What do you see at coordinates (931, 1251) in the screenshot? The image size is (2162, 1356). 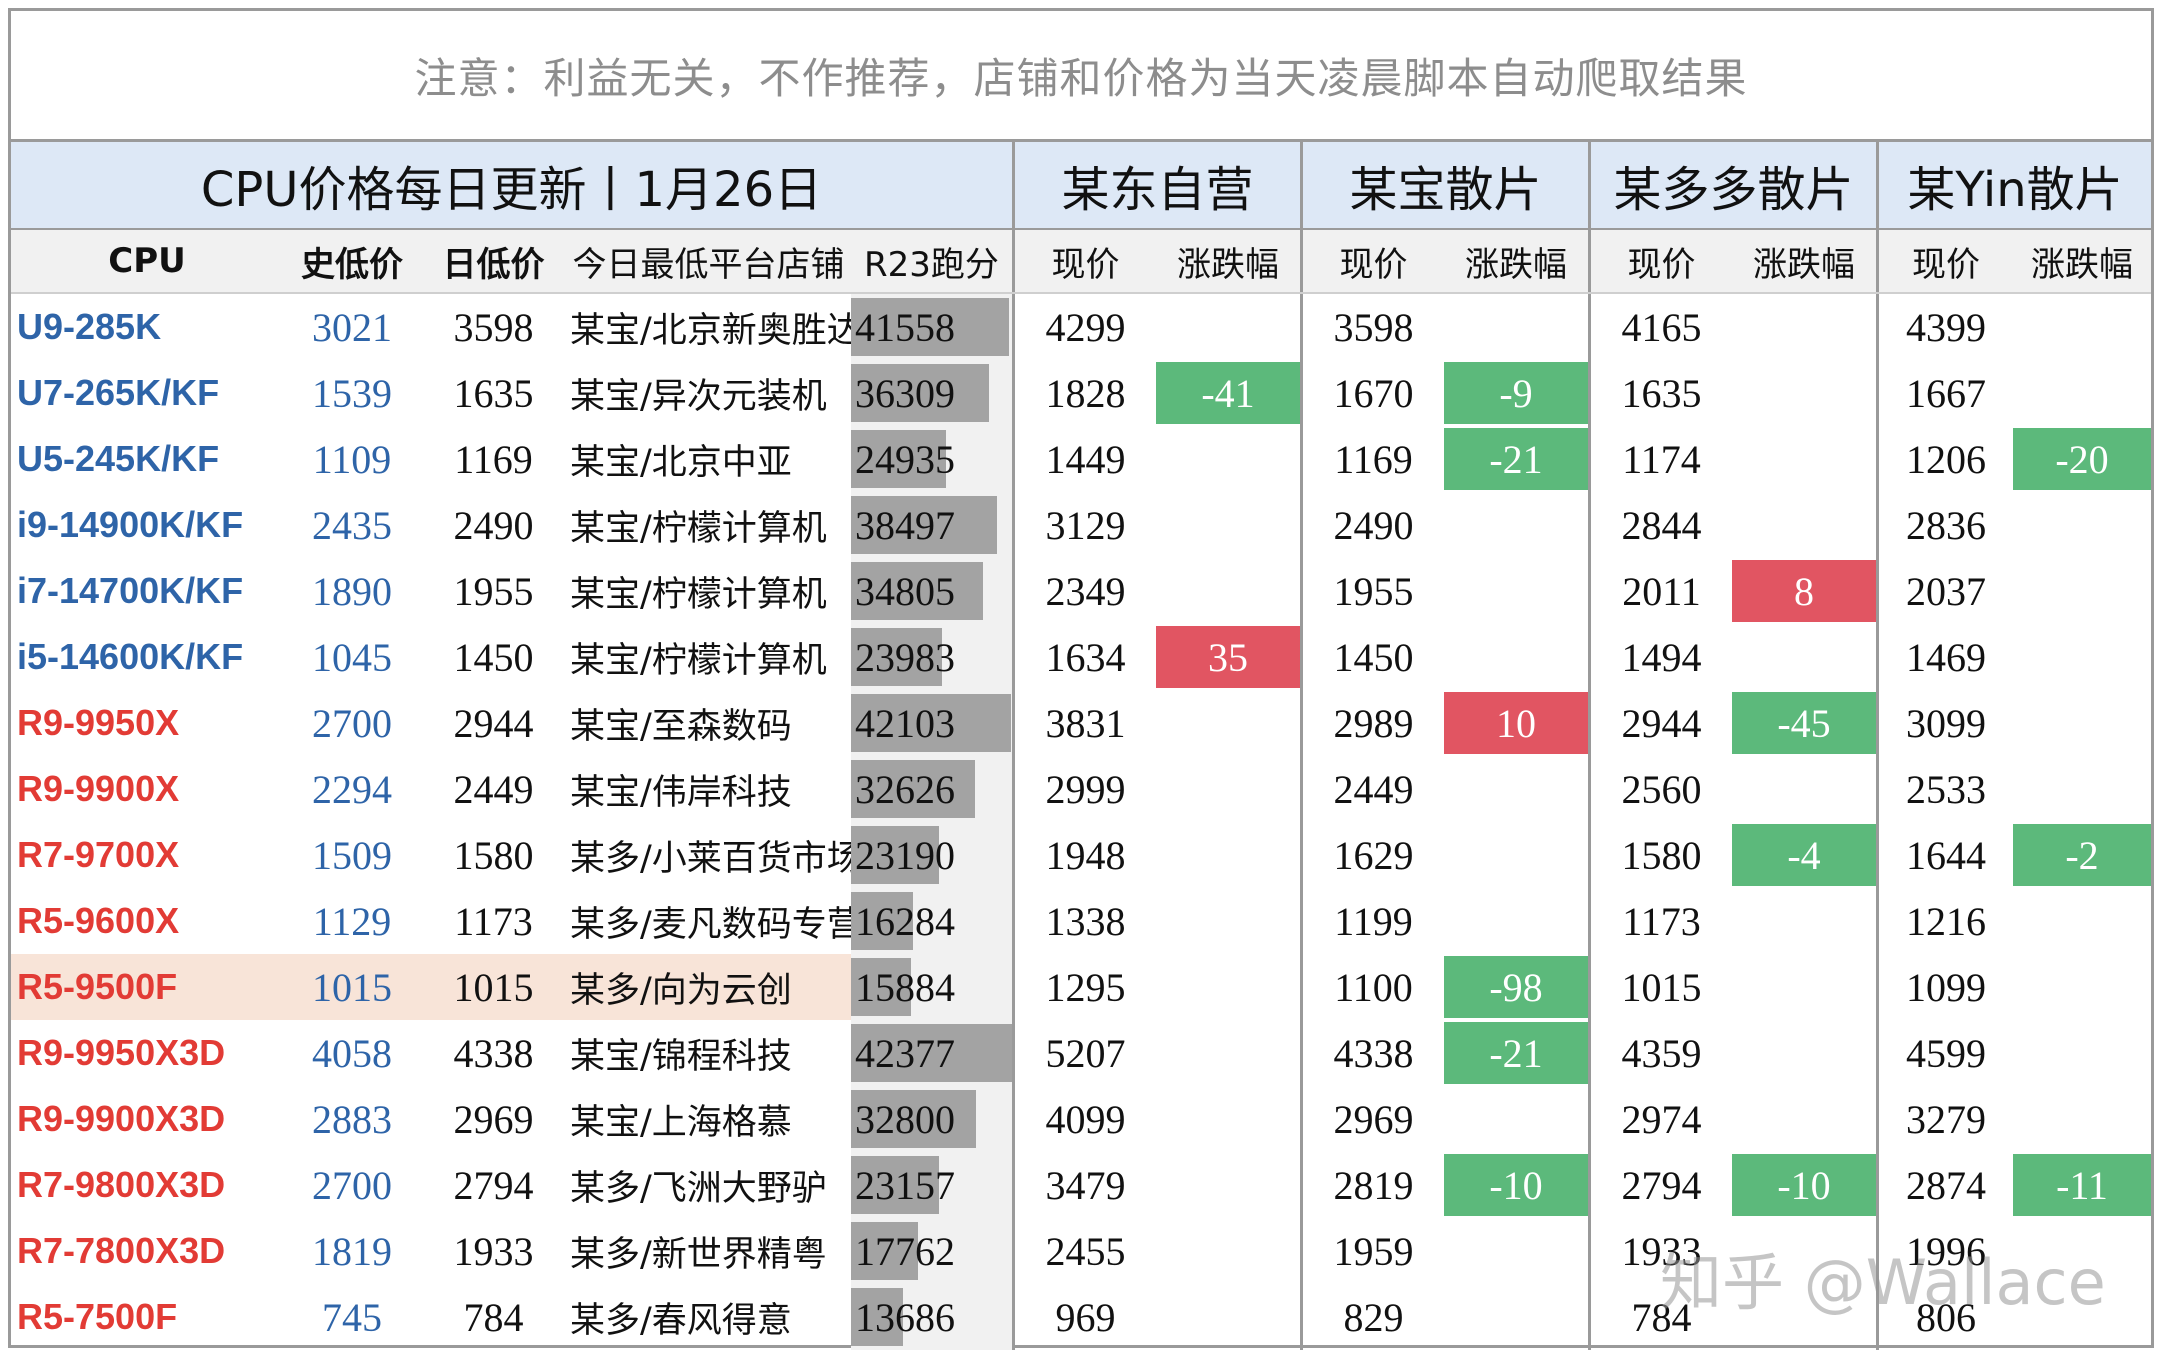 I see `r23-score-cell: 17762` at bounding box center [931, 1251].